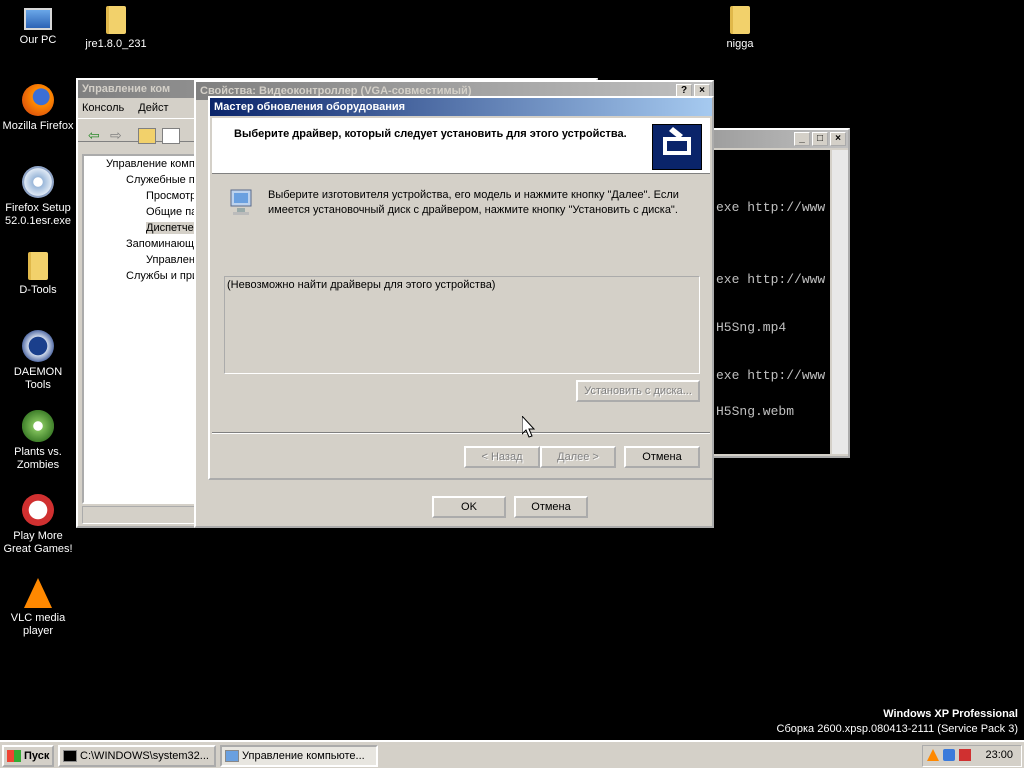 The image size is (1024, 768). I want to click on icon-label: Firefox Setup 52.0.1esr.exe, so click(38, 214).